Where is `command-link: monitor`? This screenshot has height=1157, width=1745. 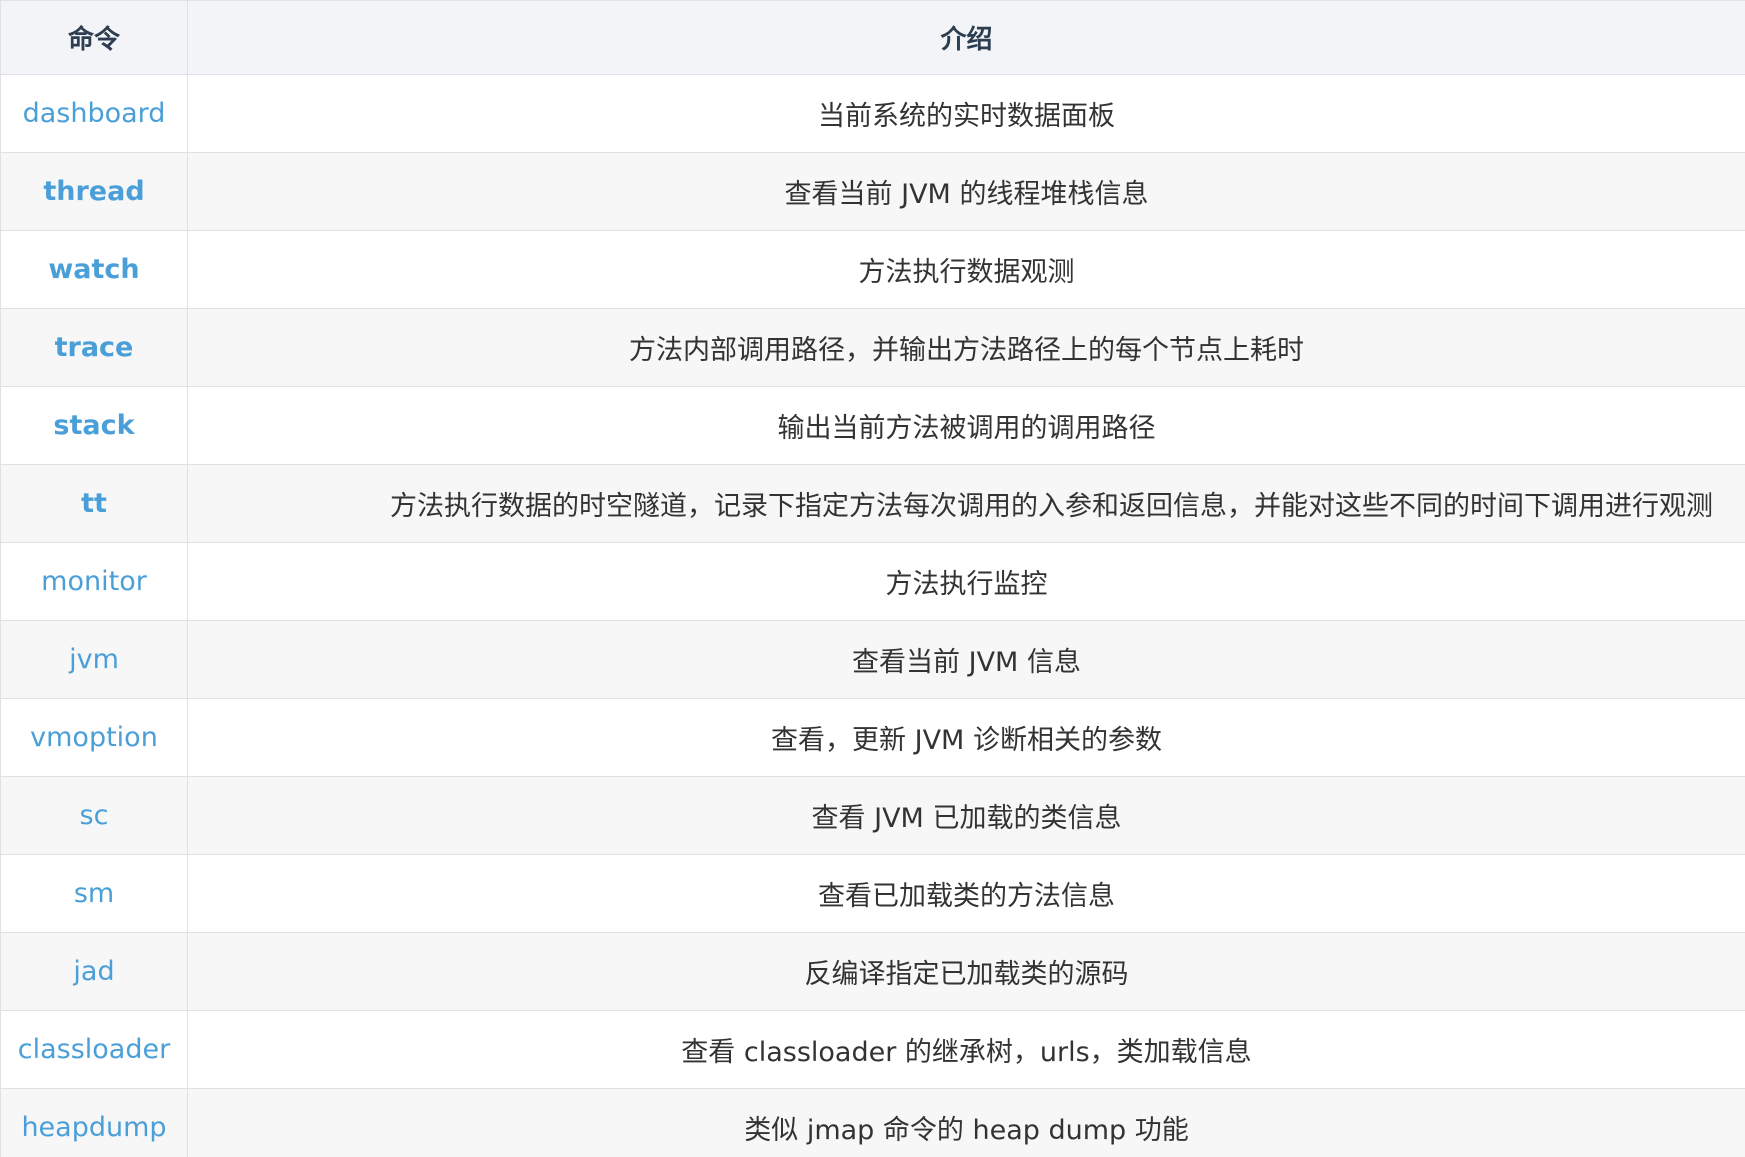 command-link: monitor is located at coordinates (94, 581).